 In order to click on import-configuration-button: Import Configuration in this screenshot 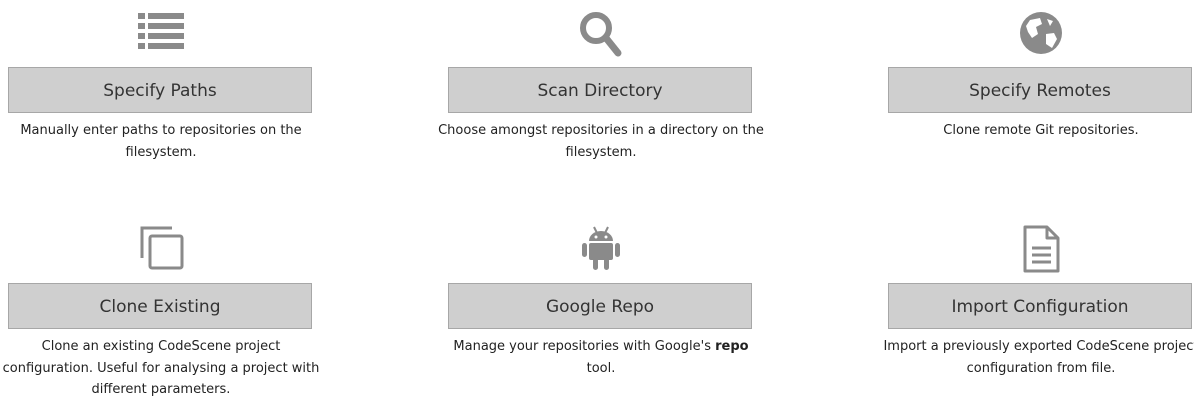, I will do `click(1040, 306)`.